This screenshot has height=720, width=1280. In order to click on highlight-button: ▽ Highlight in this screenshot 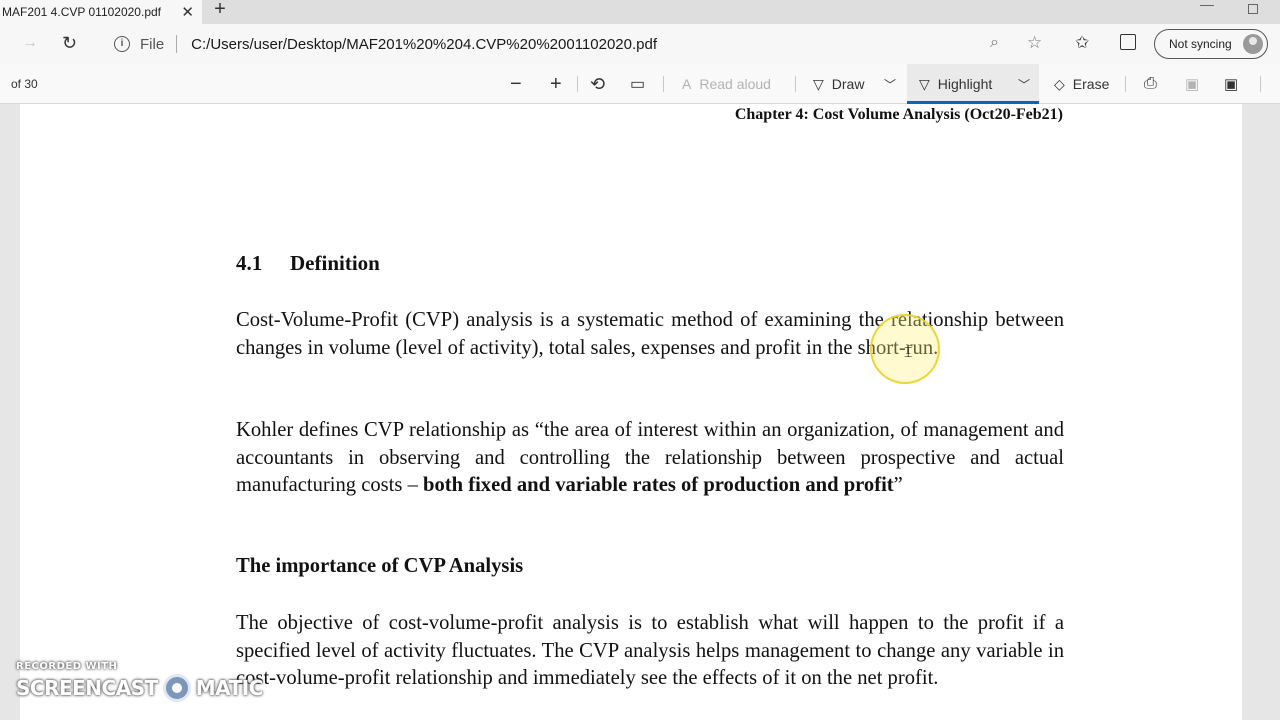, I will do `click(955, 84)`.